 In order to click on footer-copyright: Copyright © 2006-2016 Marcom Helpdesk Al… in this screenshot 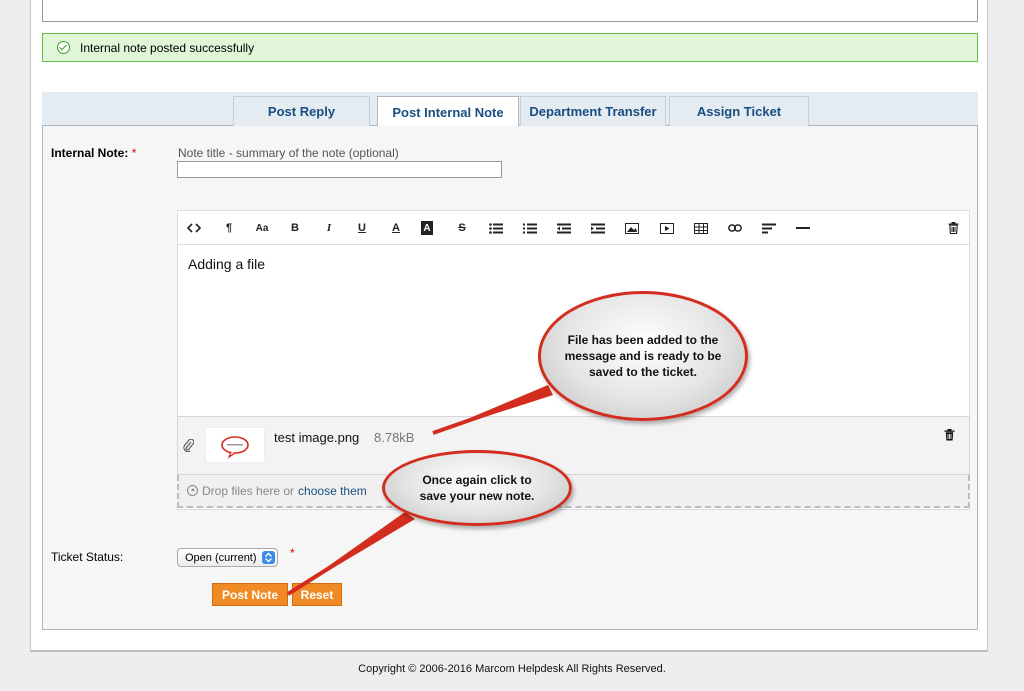, I will do `click(512, 669)`.